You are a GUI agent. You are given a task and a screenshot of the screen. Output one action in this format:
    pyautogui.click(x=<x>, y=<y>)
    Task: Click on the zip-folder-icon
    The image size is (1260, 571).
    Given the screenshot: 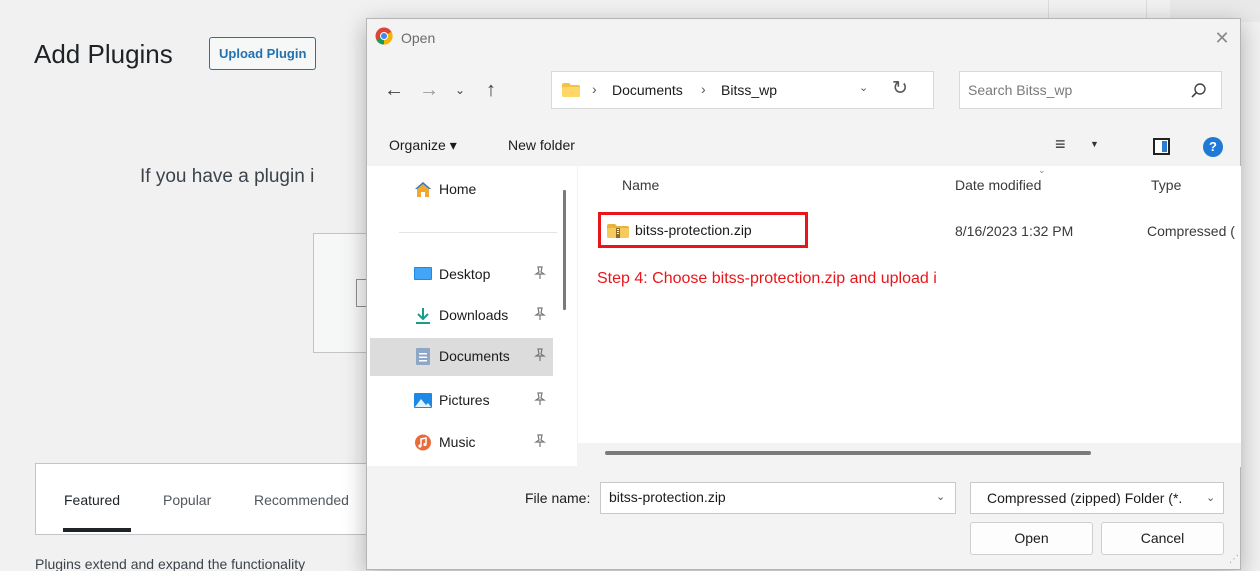 What is the action you would take?
    pyautogui.click(x=618, y=231)
    